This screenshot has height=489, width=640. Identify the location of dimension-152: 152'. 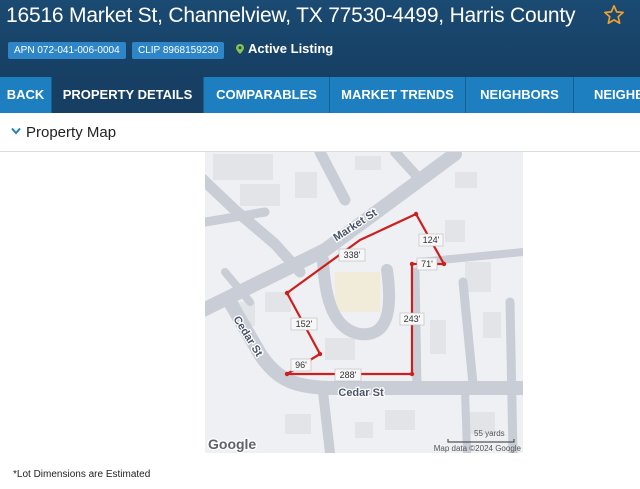
(304, 324).